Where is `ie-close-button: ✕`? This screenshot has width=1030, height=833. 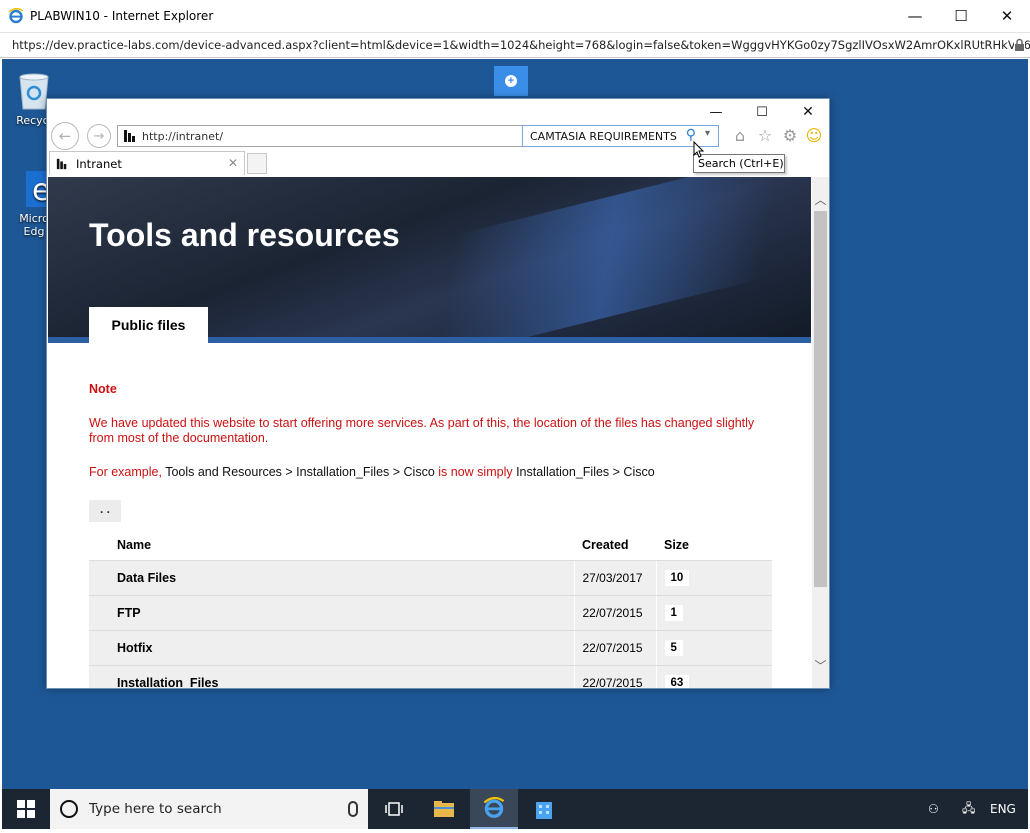 ie-close-button: ✕ is located at coordinates (808, 112).